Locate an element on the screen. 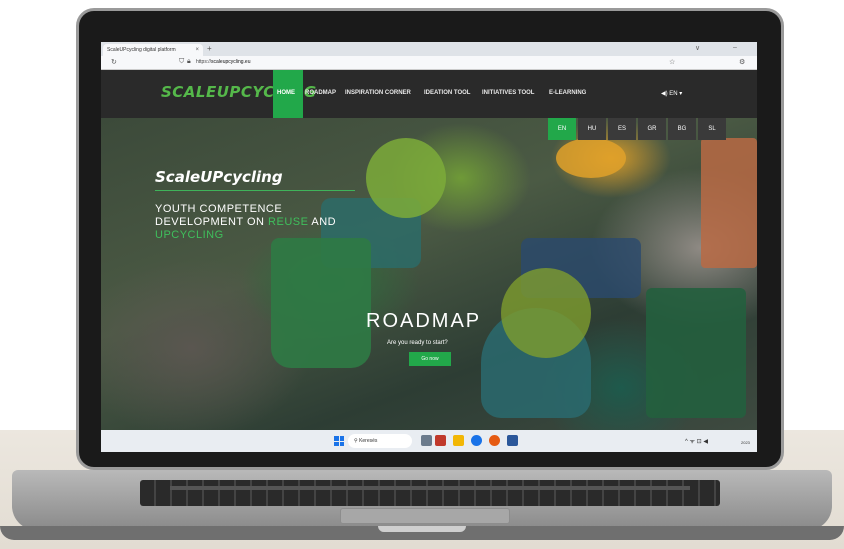 Image resolution: width=844 pixels, height=549 pixels. tagline-line-2-a: DEVELOPMENT ON is located at coordinates (212, 222).